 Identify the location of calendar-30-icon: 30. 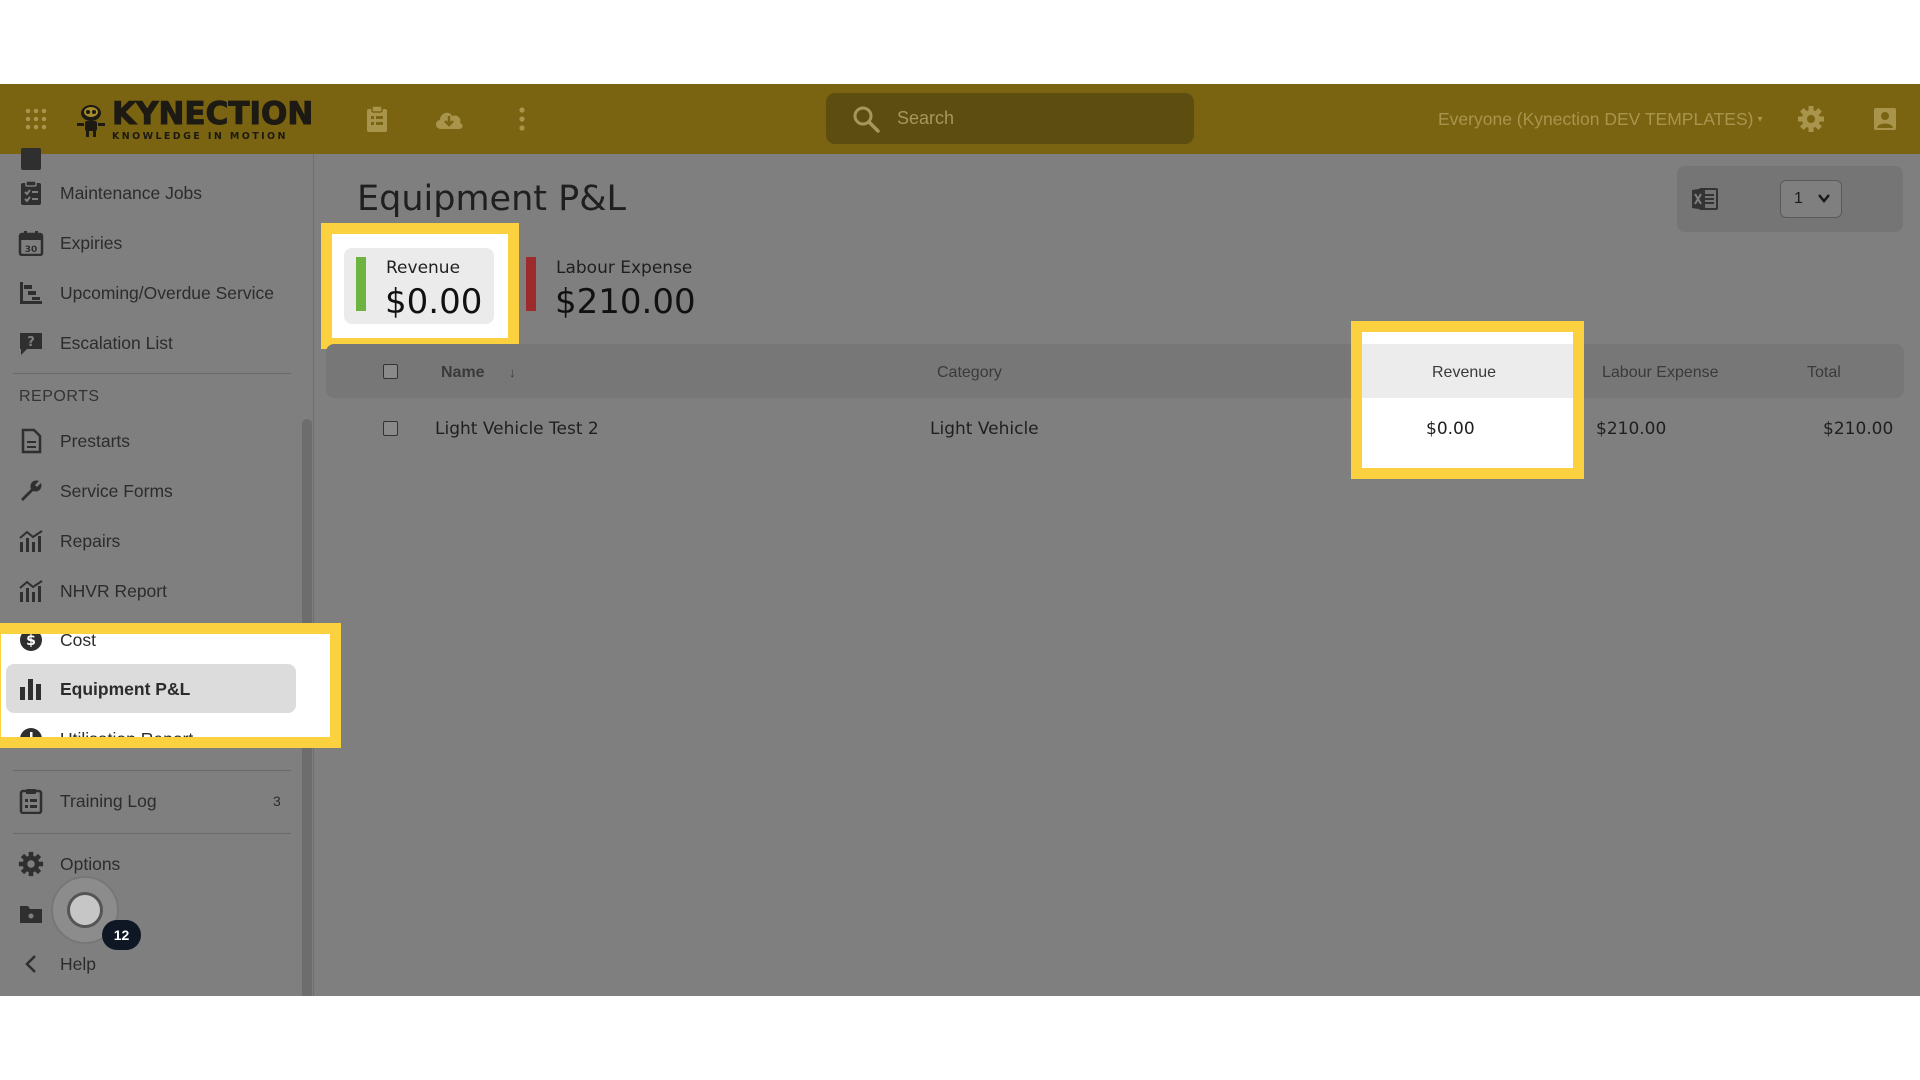
(31, 243).